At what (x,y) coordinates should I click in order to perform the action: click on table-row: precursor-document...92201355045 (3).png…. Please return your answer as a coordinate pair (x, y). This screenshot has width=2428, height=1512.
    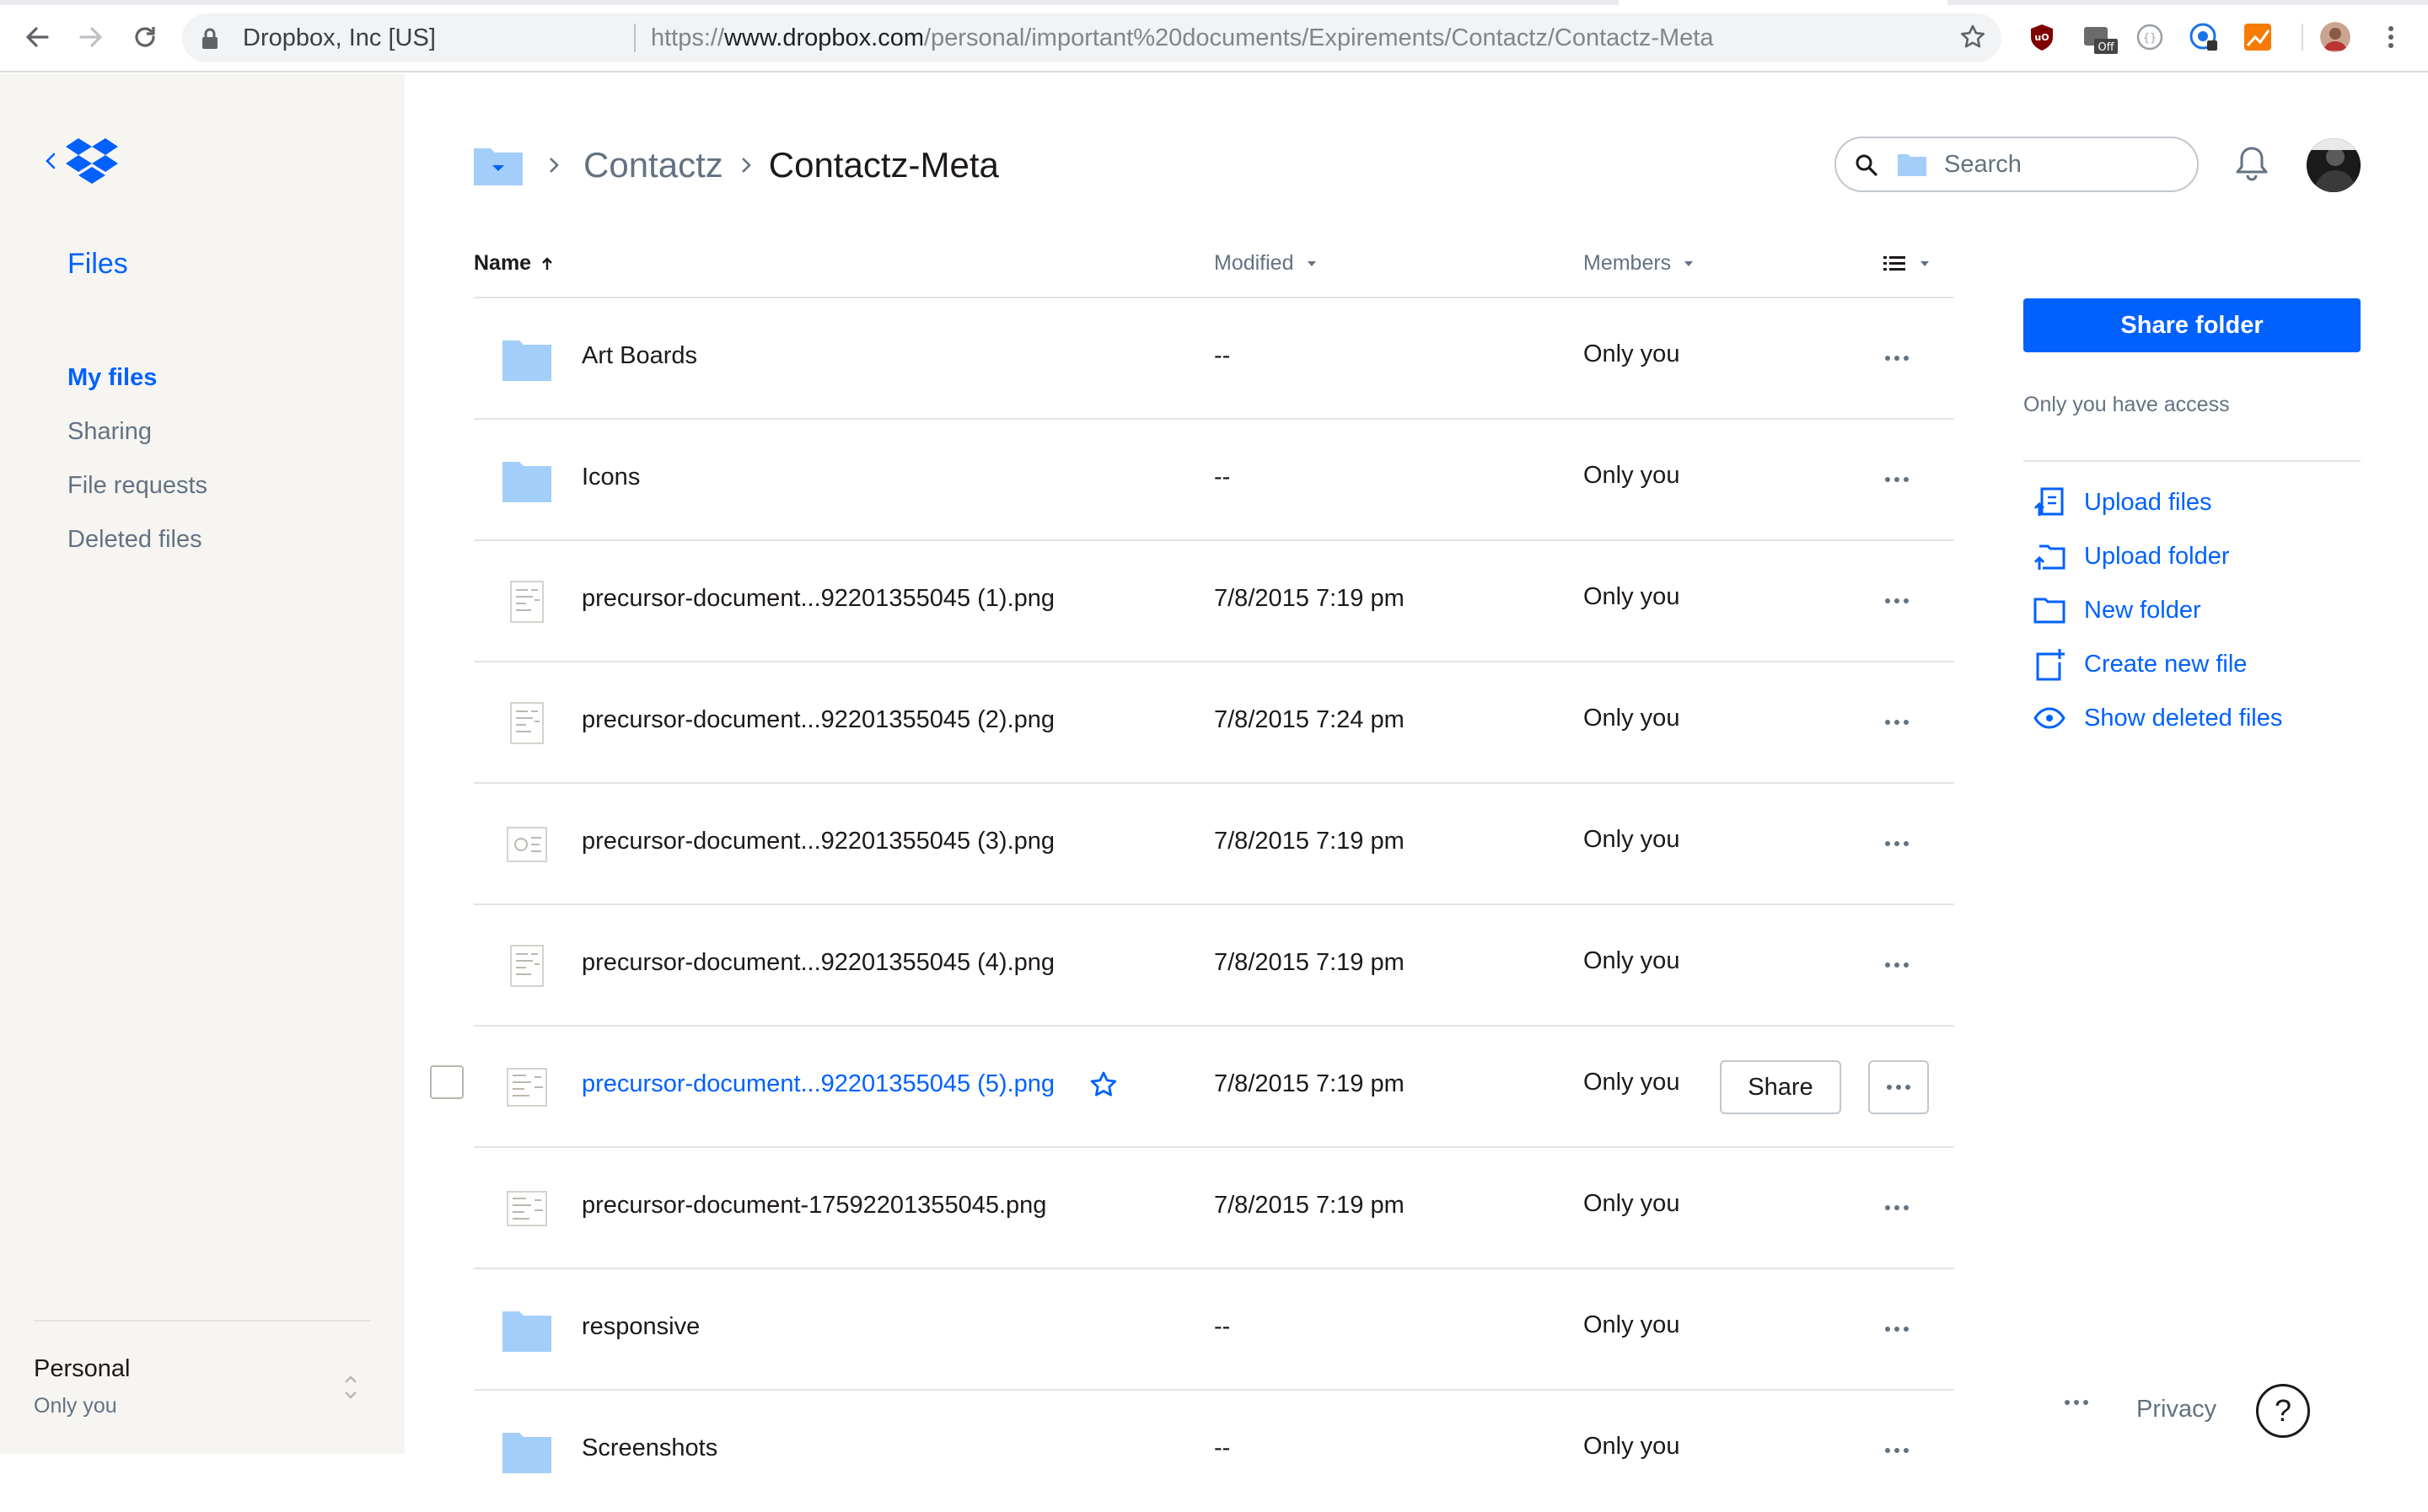
    Looking at the image, I should click on (1214, 844).